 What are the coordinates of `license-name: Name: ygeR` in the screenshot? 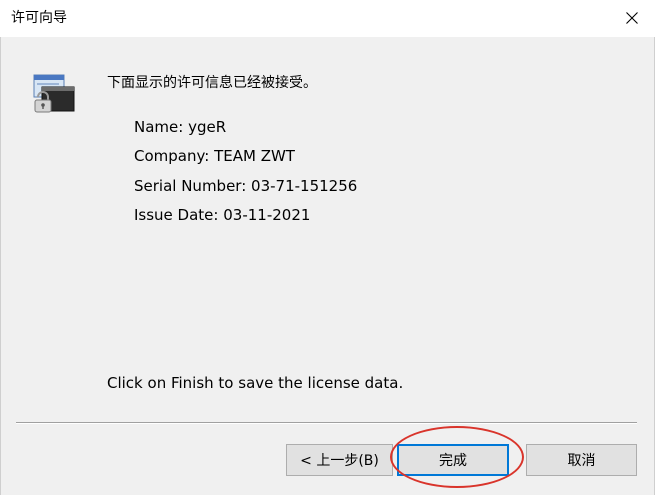 It's located at (180, 127).